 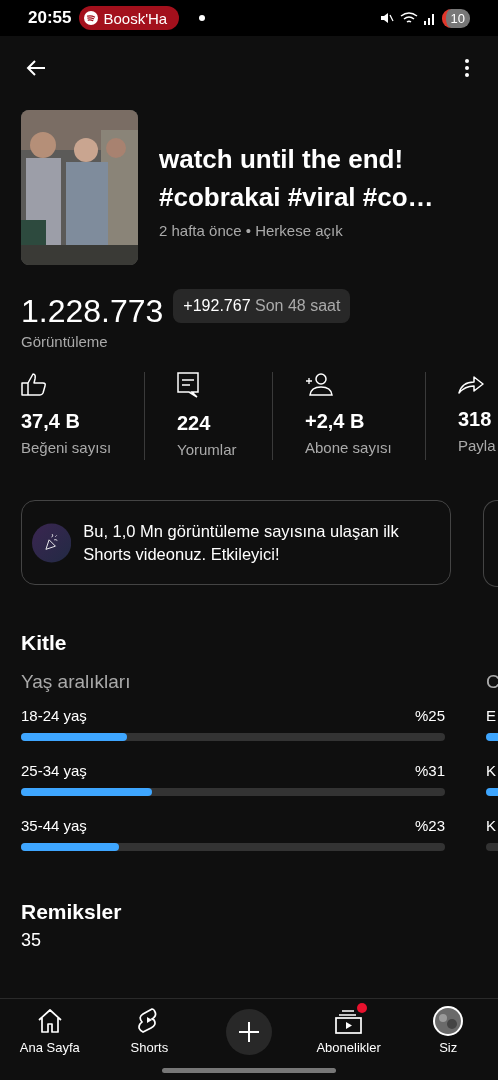 I want to click on create-button, so click(x=249, y=1032).